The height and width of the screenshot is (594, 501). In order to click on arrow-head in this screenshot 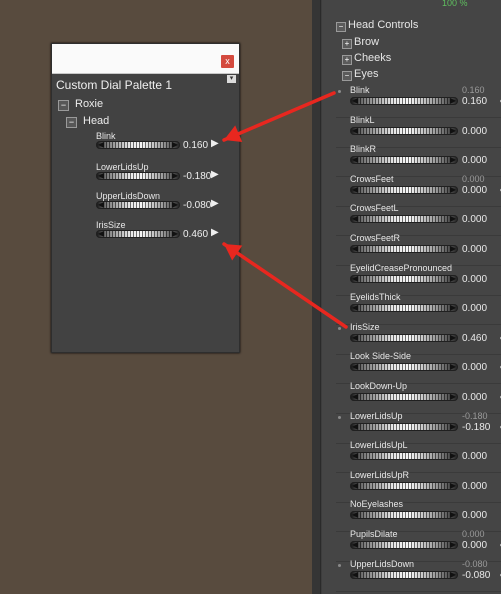, I will do `click(233, 252)`.